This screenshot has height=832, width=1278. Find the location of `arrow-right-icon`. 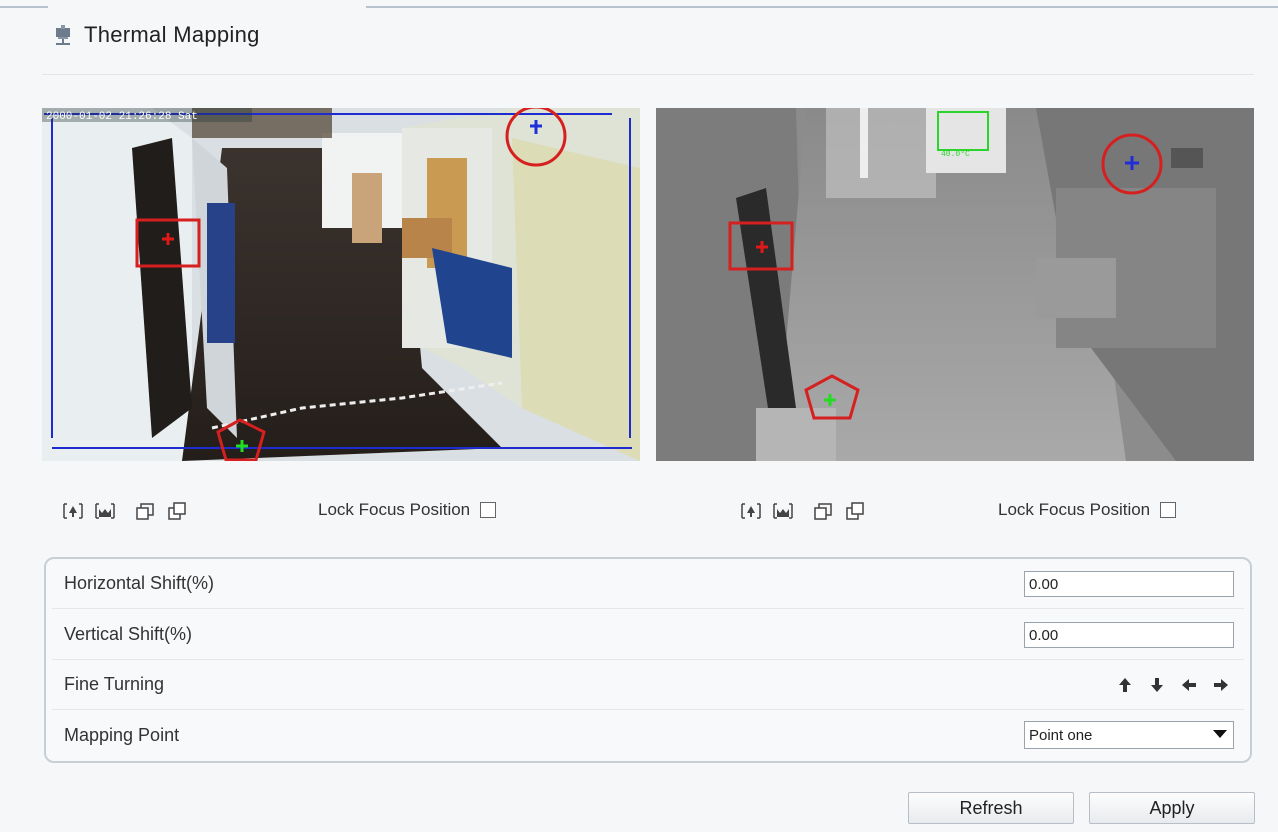

arrow-right-icon is located at coordinates (1221, 685).